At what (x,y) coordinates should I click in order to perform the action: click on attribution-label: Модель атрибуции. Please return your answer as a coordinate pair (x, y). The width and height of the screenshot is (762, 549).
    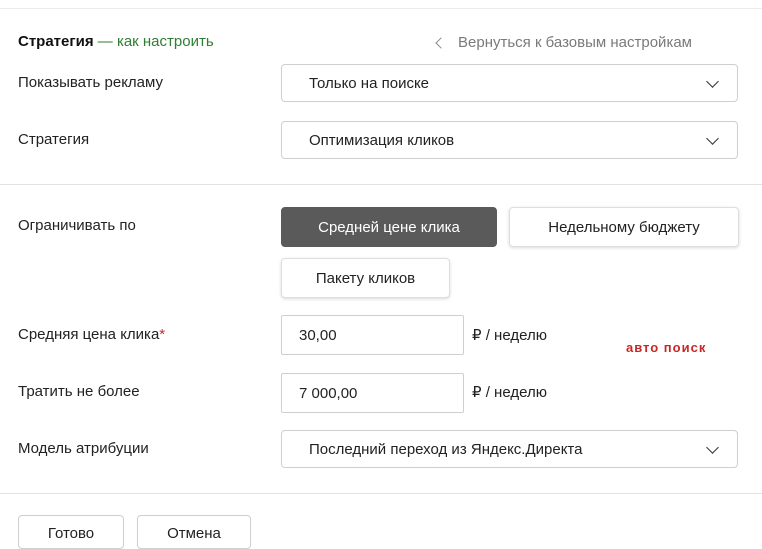
    Looking at the image, I should click on (83, 448).